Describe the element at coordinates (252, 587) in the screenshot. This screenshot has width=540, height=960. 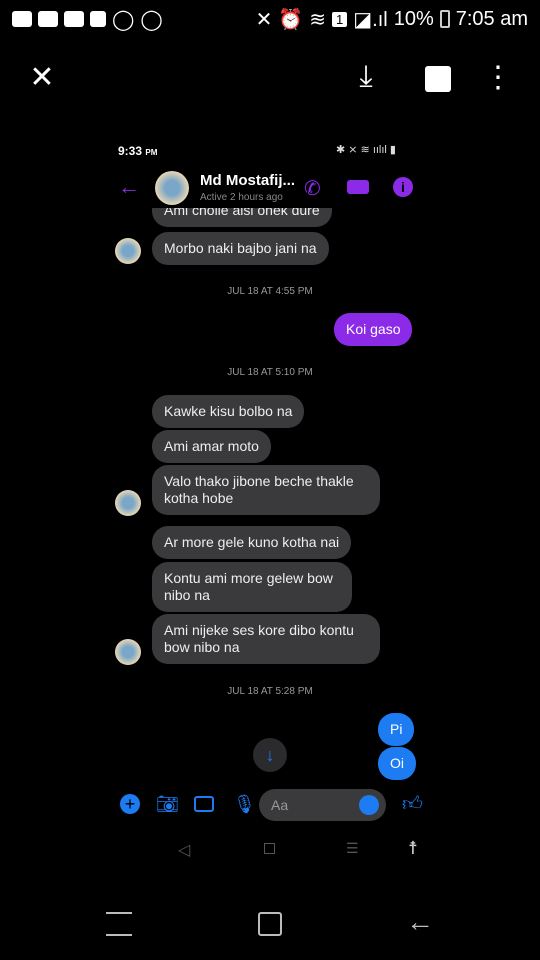
I see `message-in: Kontu ami more gelew bow nibo na` at that location.